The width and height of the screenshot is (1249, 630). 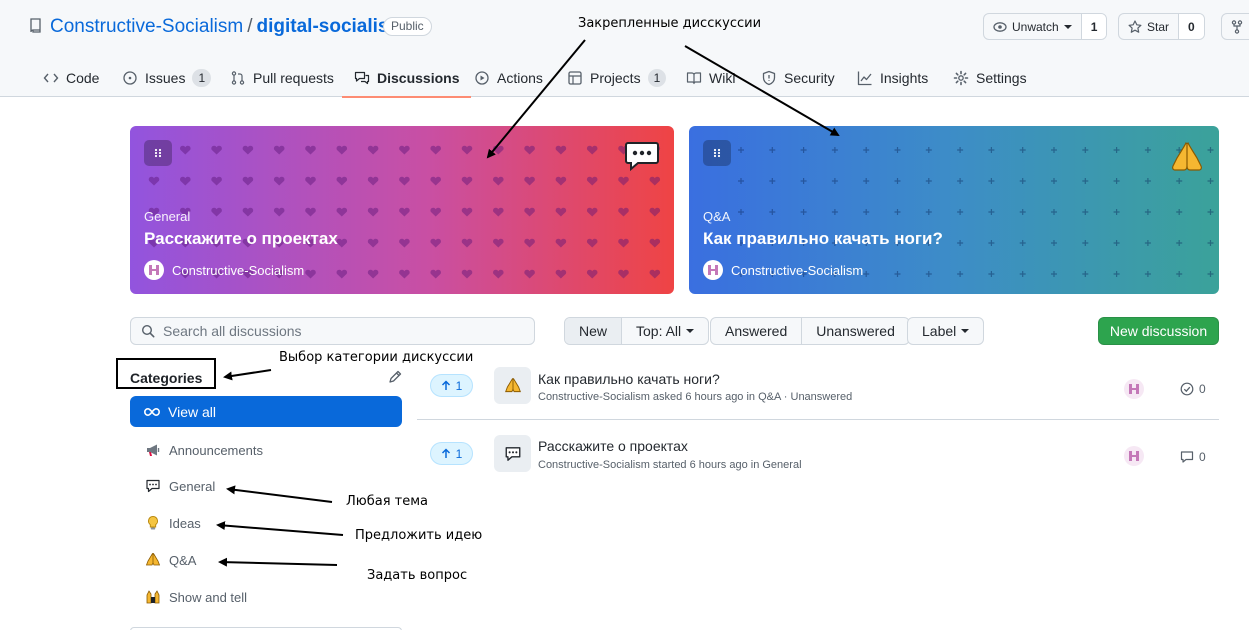 I want to click on tab-security: Security, so click(x=798, y=77).